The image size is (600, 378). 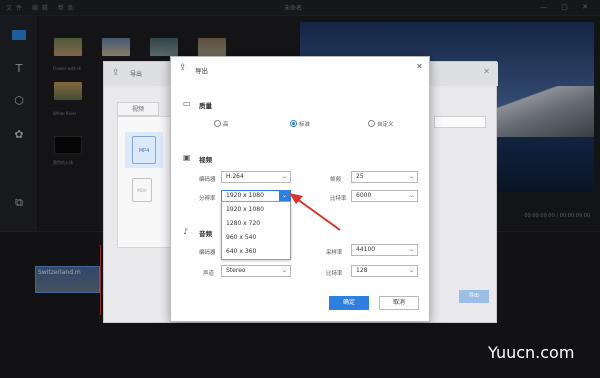 I want to click on audio-bitrate-select: 128 ⌄, so click(x=384, y=271).